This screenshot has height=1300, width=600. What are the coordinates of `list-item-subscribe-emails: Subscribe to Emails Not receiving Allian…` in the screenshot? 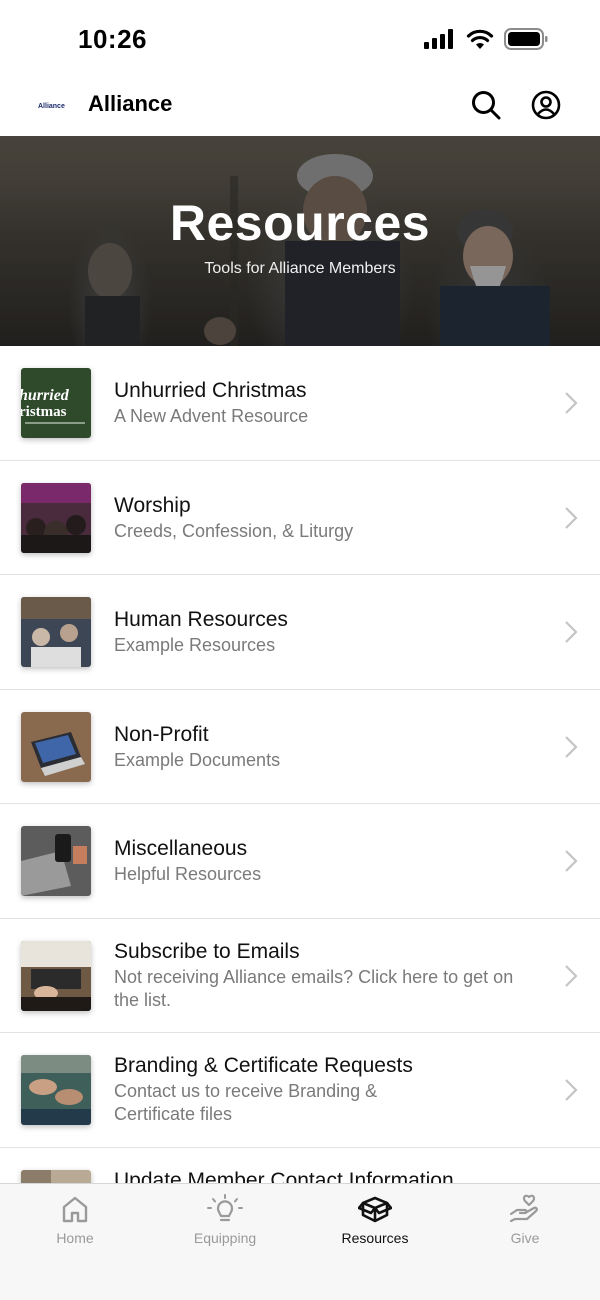 It's located at (300, 976).